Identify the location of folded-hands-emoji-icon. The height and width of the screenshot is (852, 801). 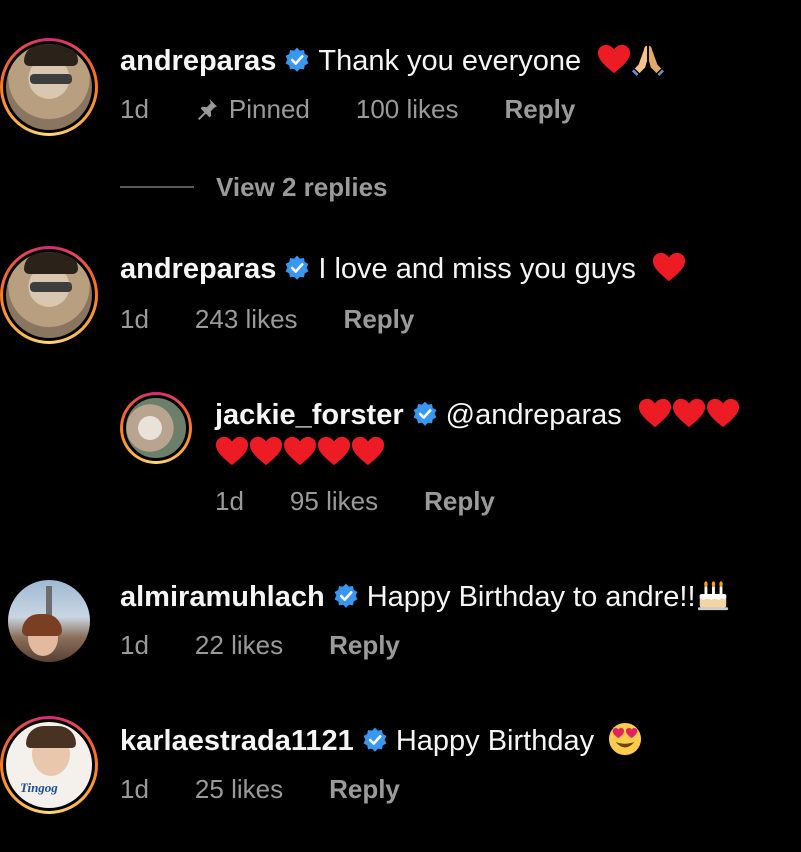
(648, 59).